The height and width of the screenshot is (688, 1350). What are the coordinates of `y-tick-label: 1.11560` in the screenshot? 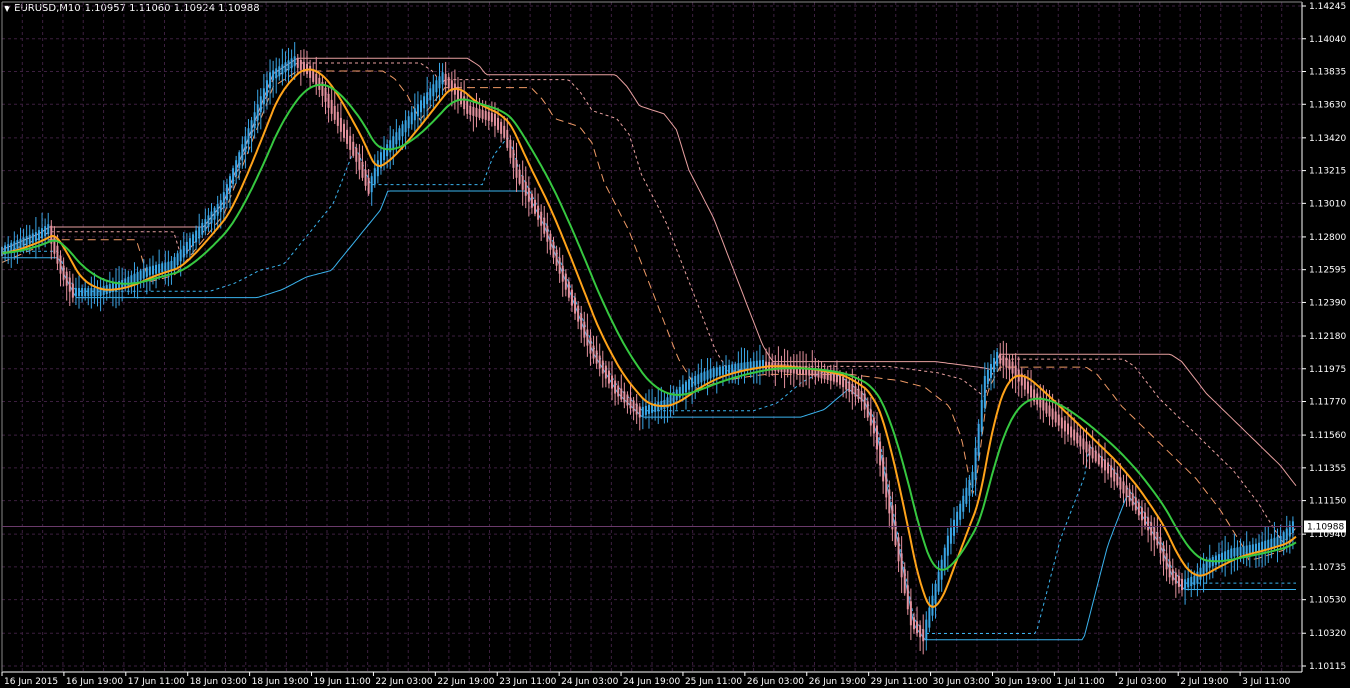 It's located at (1327, 436).